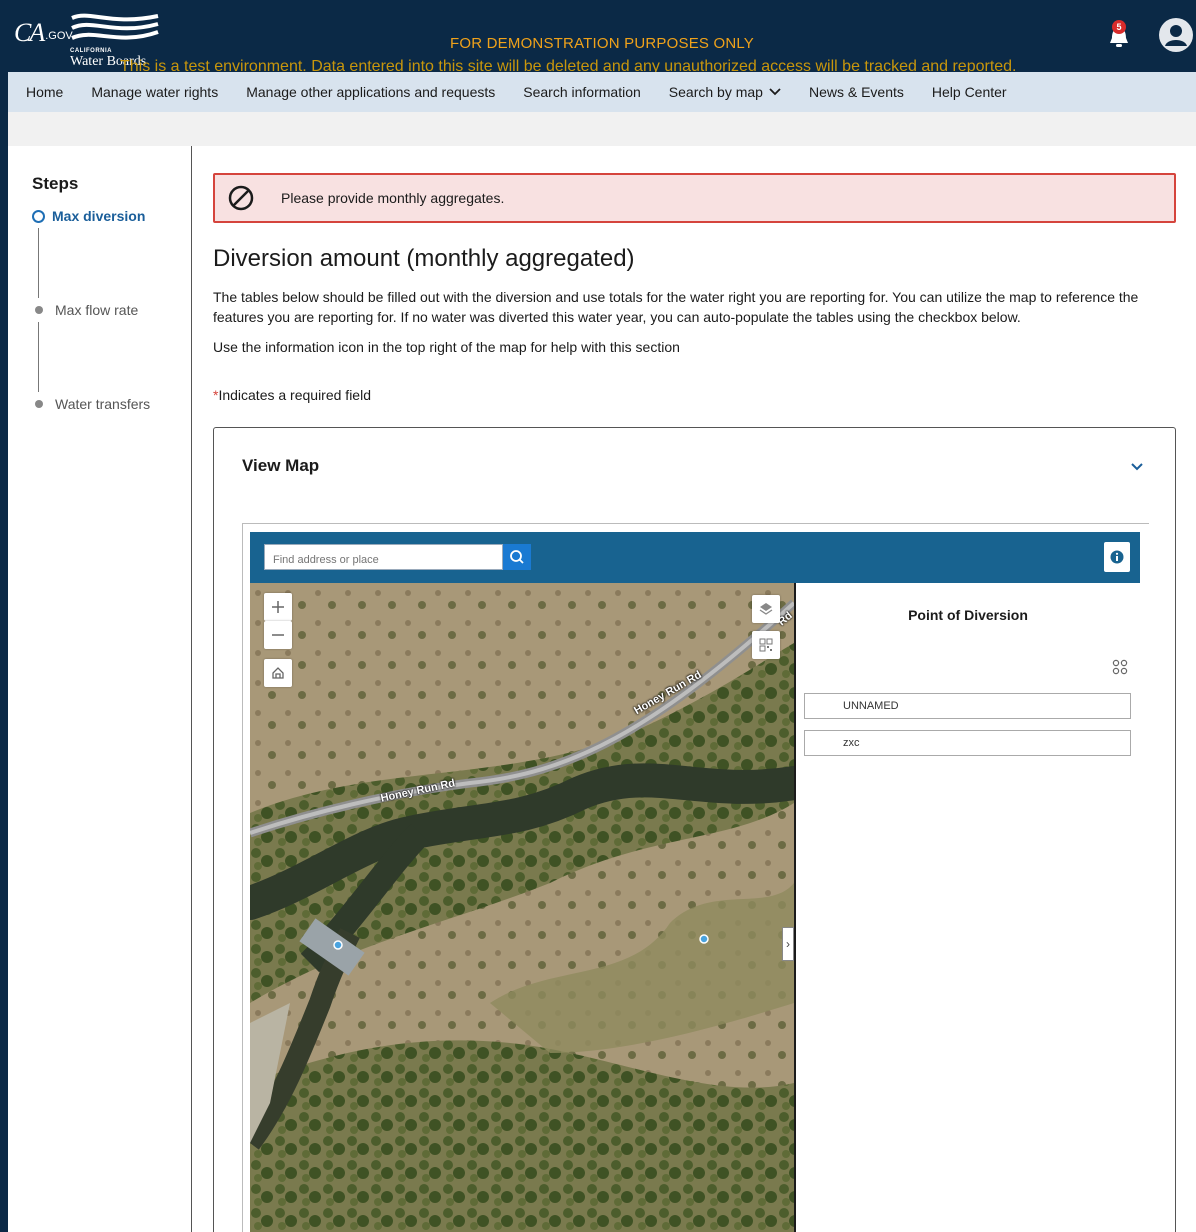 The width and height of the screenshot is (1196, 1232). Describe the element at coordinates (370, 92) in the screenshot. I see `nav-manage-other-applications: Manage other applications and requests` at that location.